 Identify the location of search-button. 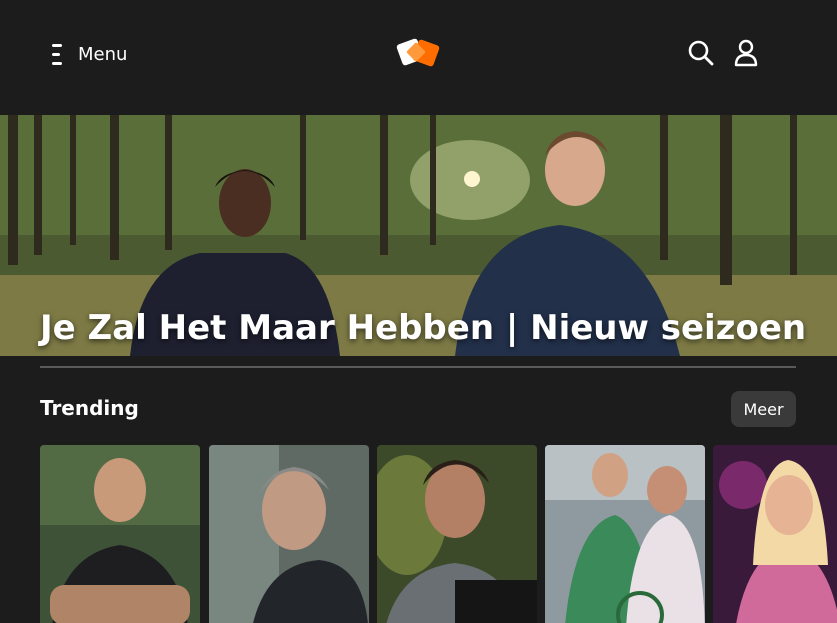
(701, 53).